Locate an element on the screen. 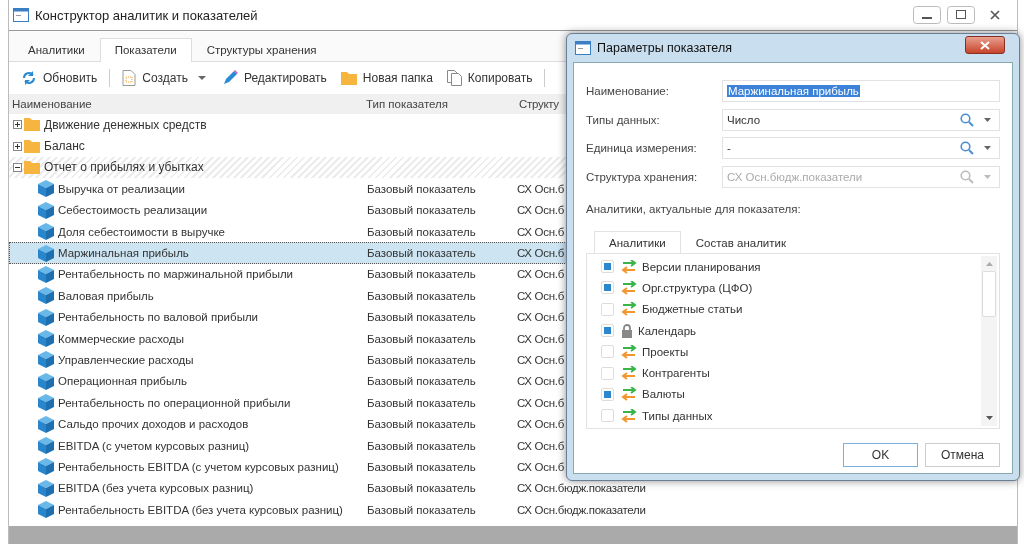  field-label: Единица измерения: is located at coordinates (642, 148).